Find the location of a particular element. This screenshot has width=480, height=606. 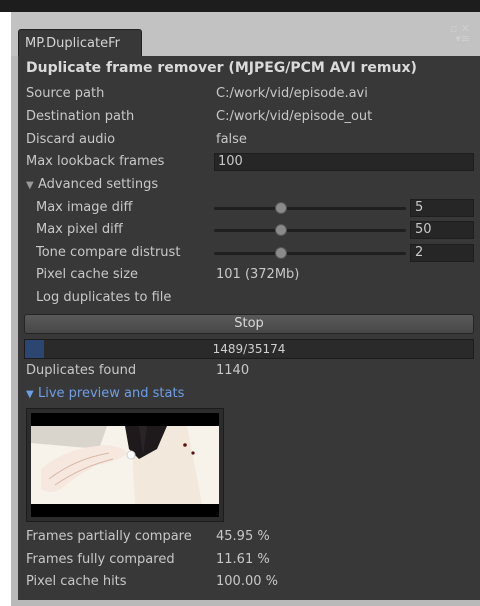

max-pixel-diff-label: Max pixel diff is located at coordinates (79, 229).